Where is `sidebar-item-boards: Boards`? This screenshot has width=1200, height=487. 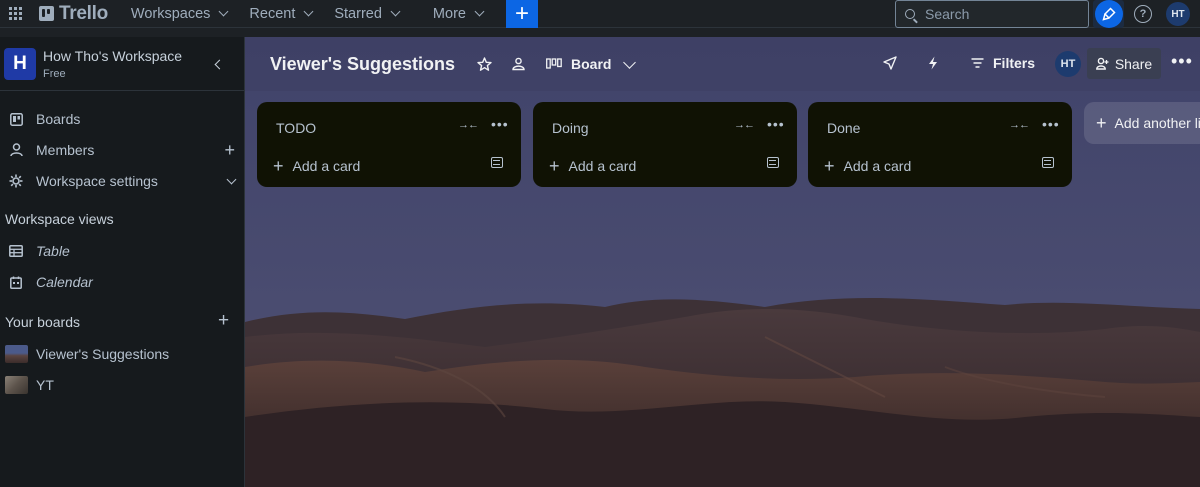 sidebar-item-boards: Boards is located at coordinates (122, 119).